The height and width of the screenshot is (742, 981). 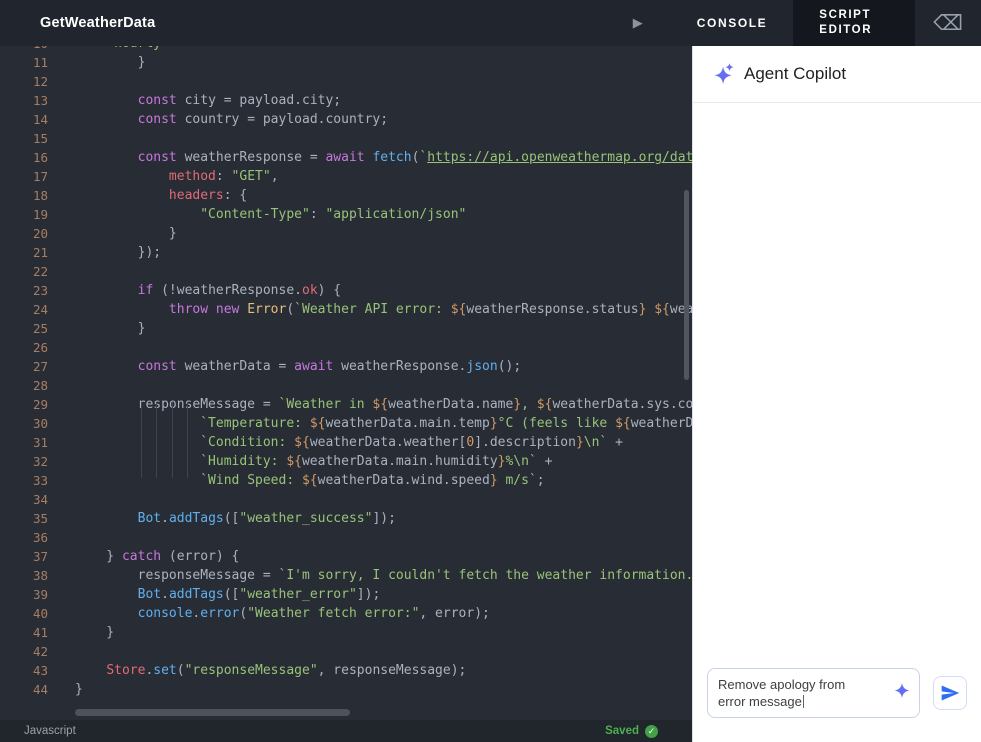 I want to click on send-icon, so click(x=950, y=693).